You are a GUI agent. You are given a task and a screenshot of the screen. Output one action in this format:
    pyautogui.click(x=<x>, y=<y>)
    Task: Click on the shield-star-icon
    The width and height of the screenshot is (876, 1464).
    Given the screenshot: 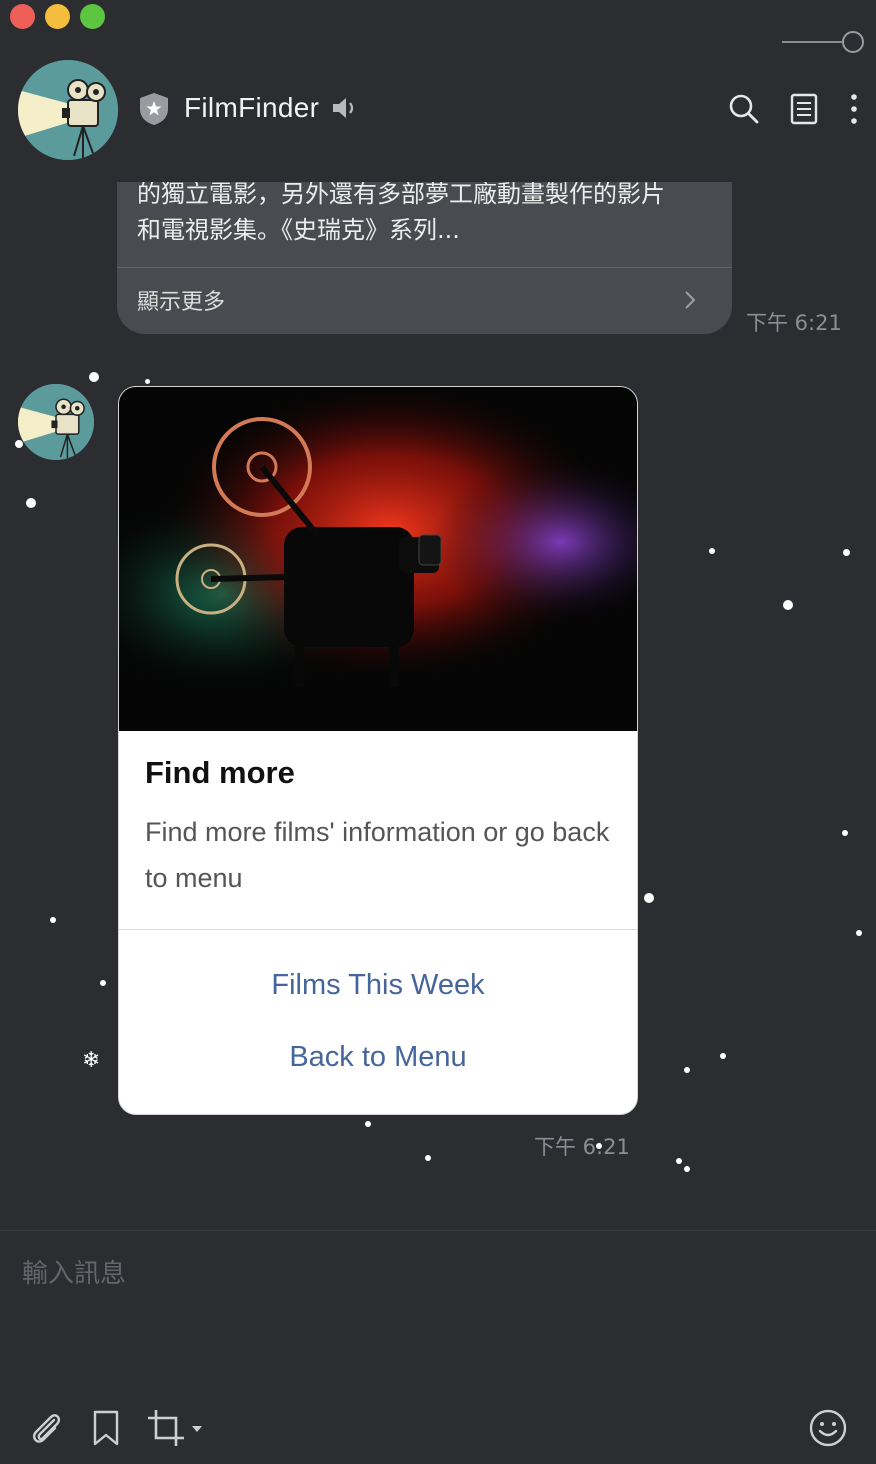 What is the action you would take?
    pyautogui.click(x=154, y=109)
    